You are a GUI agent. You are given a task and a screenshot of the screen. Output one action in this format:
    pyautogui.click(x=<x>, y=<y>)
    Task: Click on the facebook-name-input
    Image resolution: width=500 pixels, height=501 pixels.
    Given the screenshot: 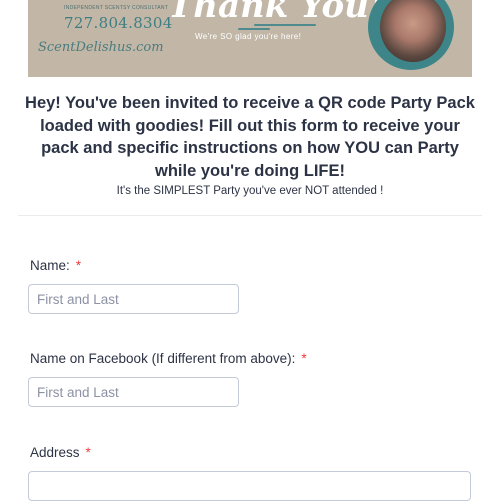 What is the action you would take?
    pyautogui.click(x=133, y=392)
    